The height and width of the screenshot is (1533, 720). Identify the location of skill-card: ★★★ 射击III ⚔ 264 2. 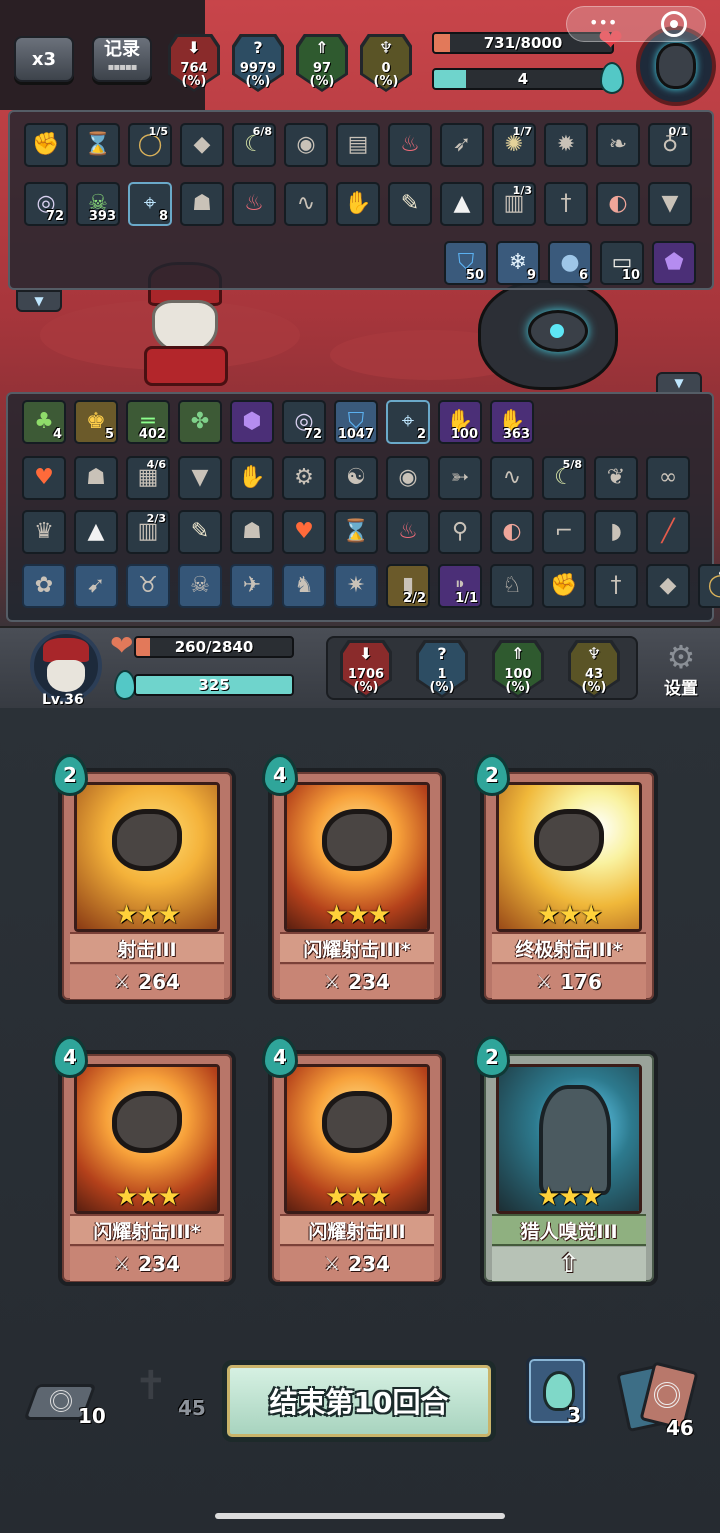
(144, 879).